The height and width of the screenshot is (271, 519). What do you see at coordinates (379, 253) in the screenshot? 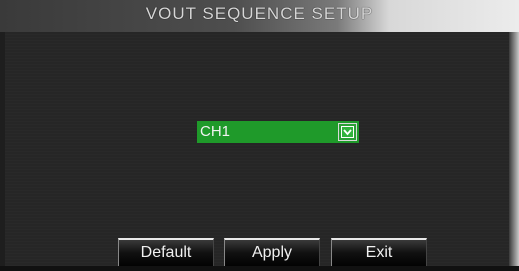
I see `exit-button: Exit` at bounding box center [379, 253].